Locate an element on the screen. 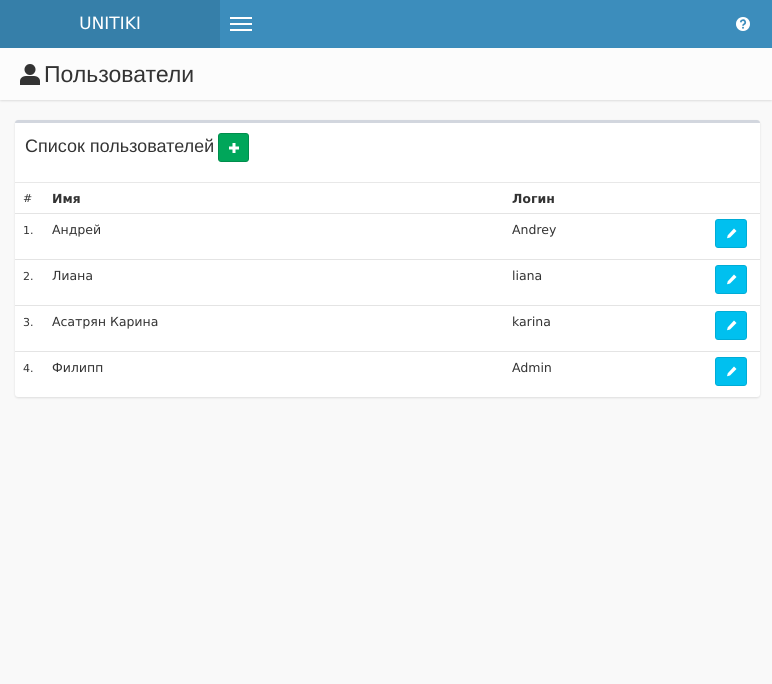 The width and height of the screenshot is (772, 684). page-title: Пользователи is located at coordinates (119, 74).